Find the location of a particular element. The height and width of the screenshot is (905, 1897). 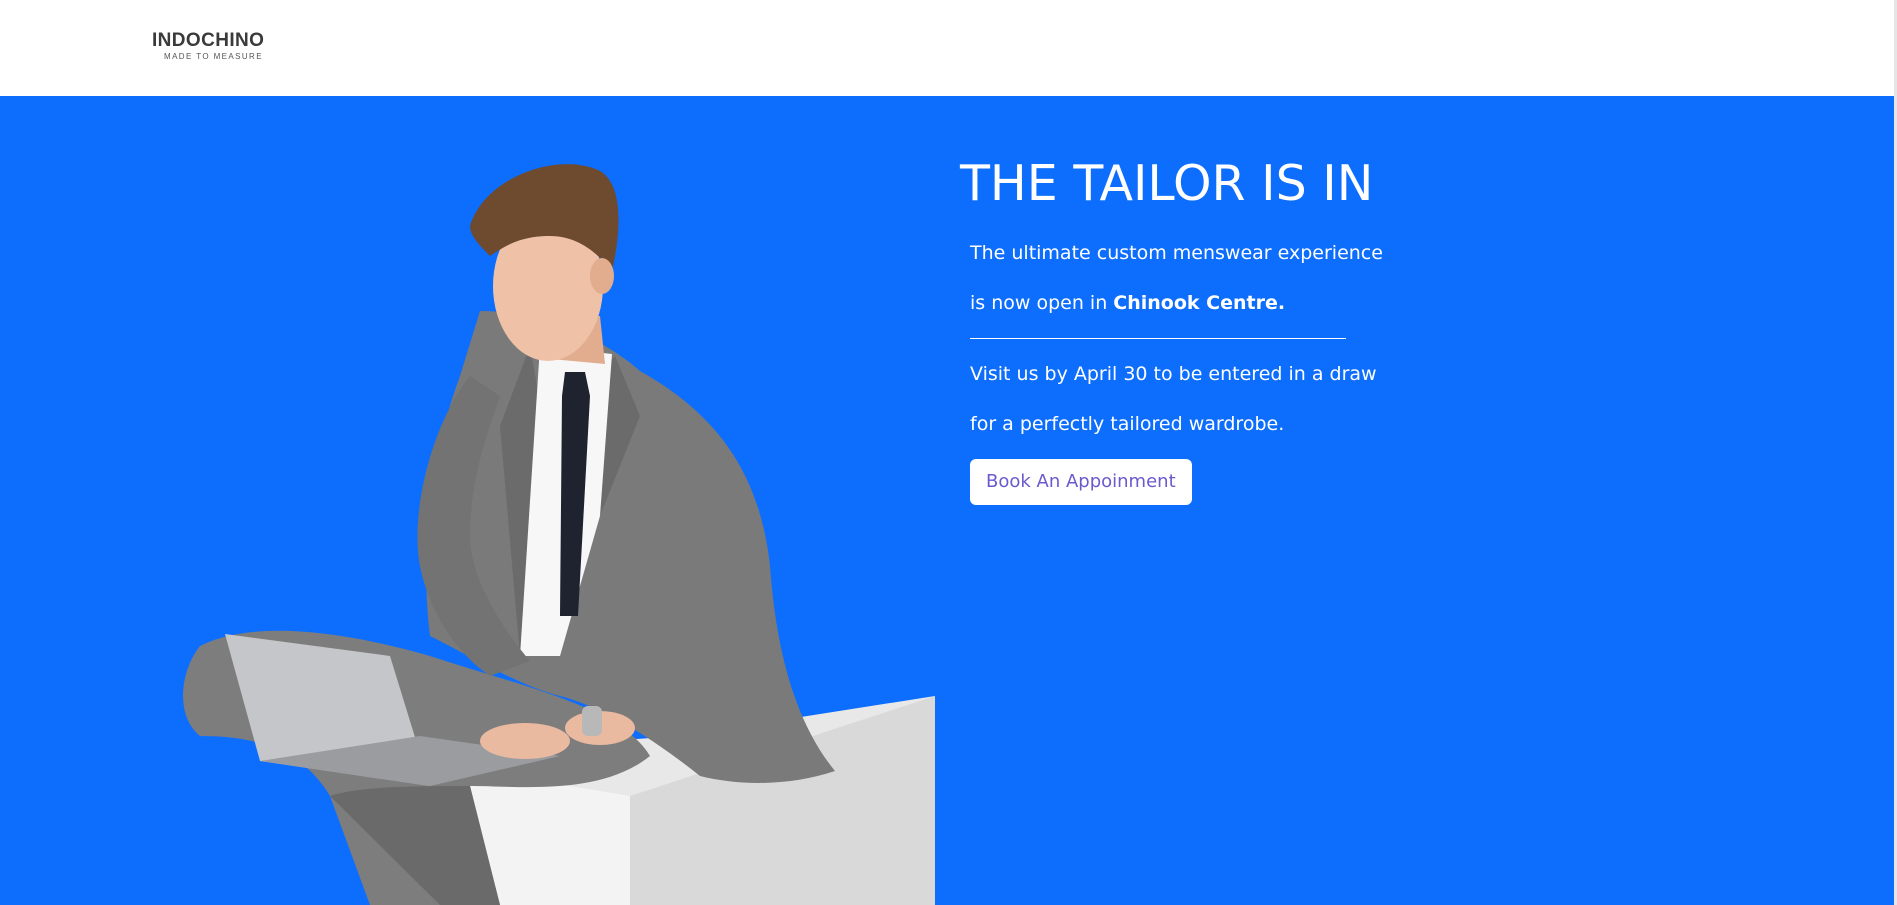

indochino-logo: INDOCHINO MADE TO MEASURE is located at coordinates (212, 45).